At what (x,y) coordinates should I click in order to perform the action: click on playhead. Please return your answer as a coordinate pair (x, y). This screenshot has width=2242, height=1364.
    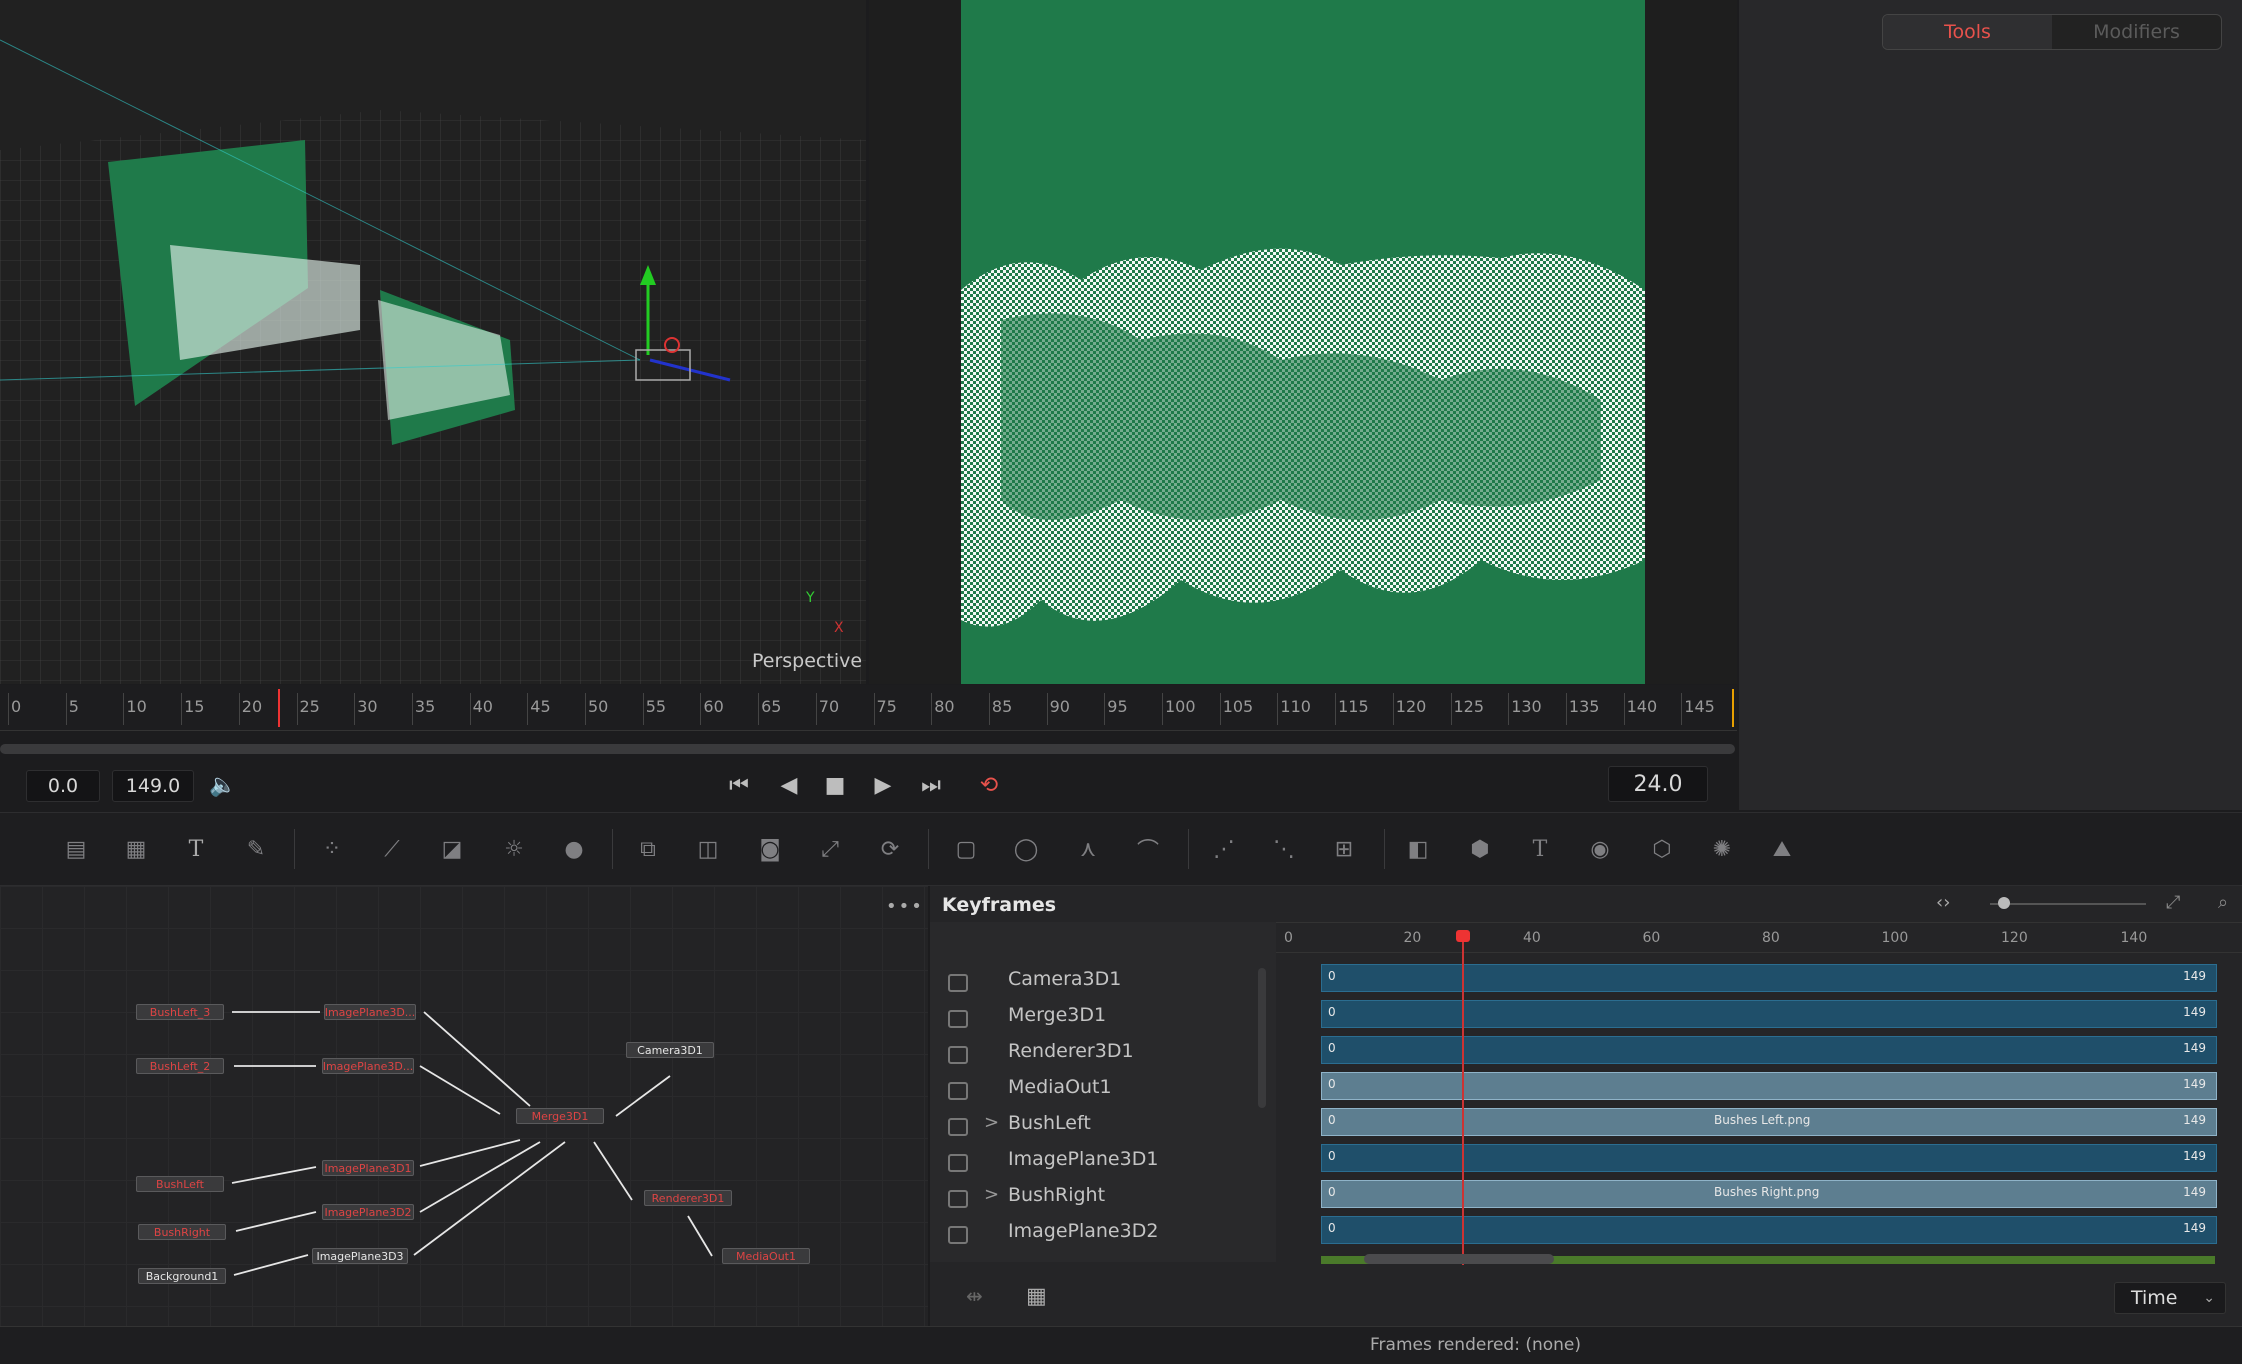
    Looking at the image, I should click on (279, 708).